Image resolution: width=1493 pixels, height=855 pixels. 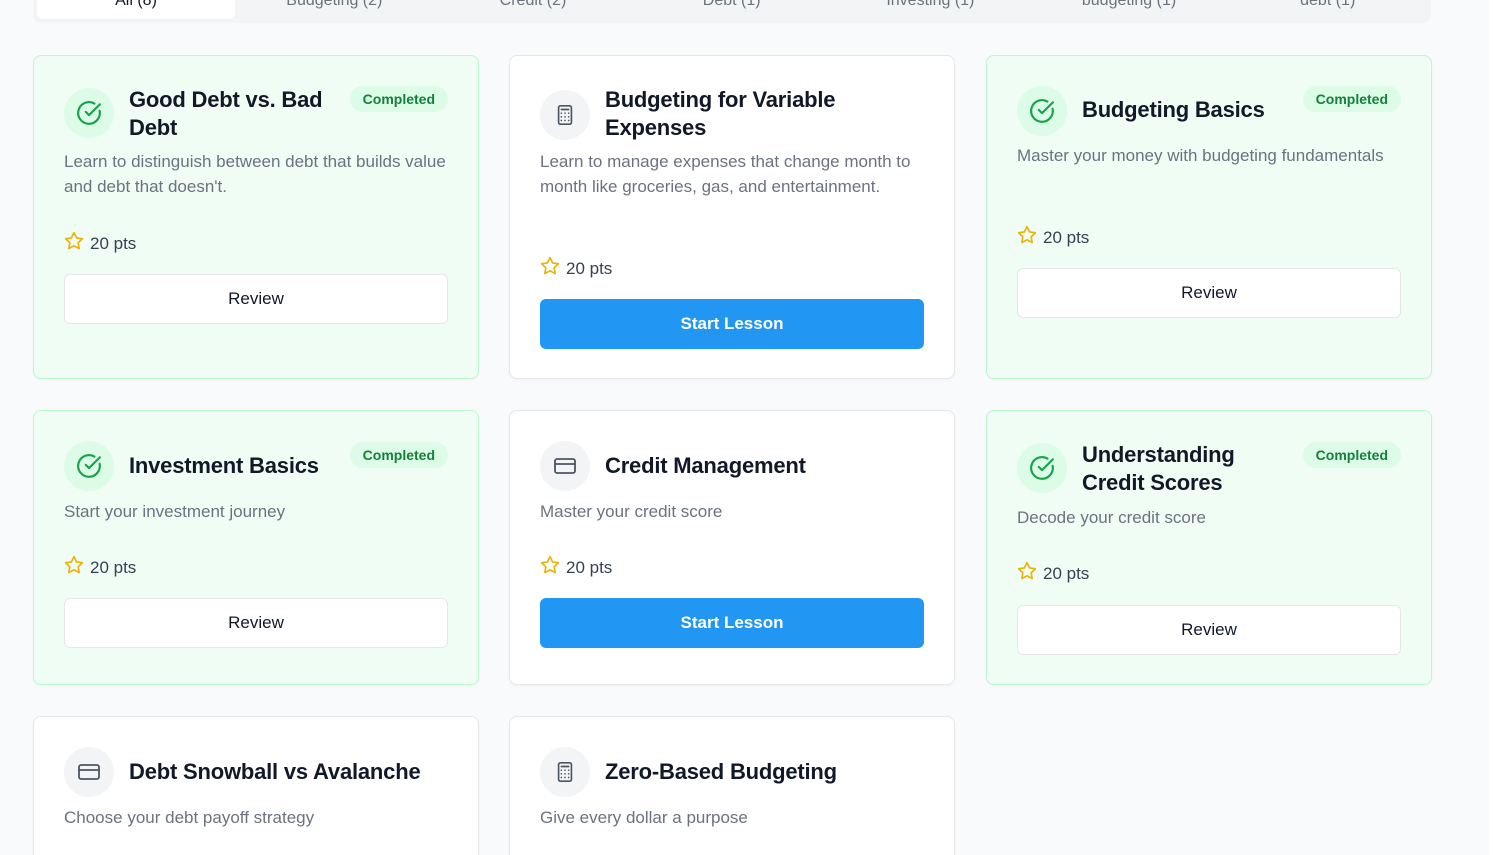 I want to click on lesson-title: Budgeting Basics, so click(x=1173, y=109).